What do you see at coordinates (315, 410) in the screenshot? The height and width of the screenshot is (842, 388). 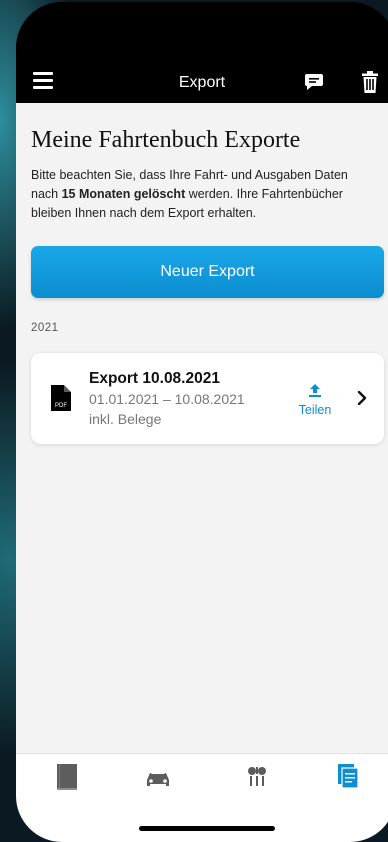 I see `share-label: Teilen` at bounding box center [315, 410].